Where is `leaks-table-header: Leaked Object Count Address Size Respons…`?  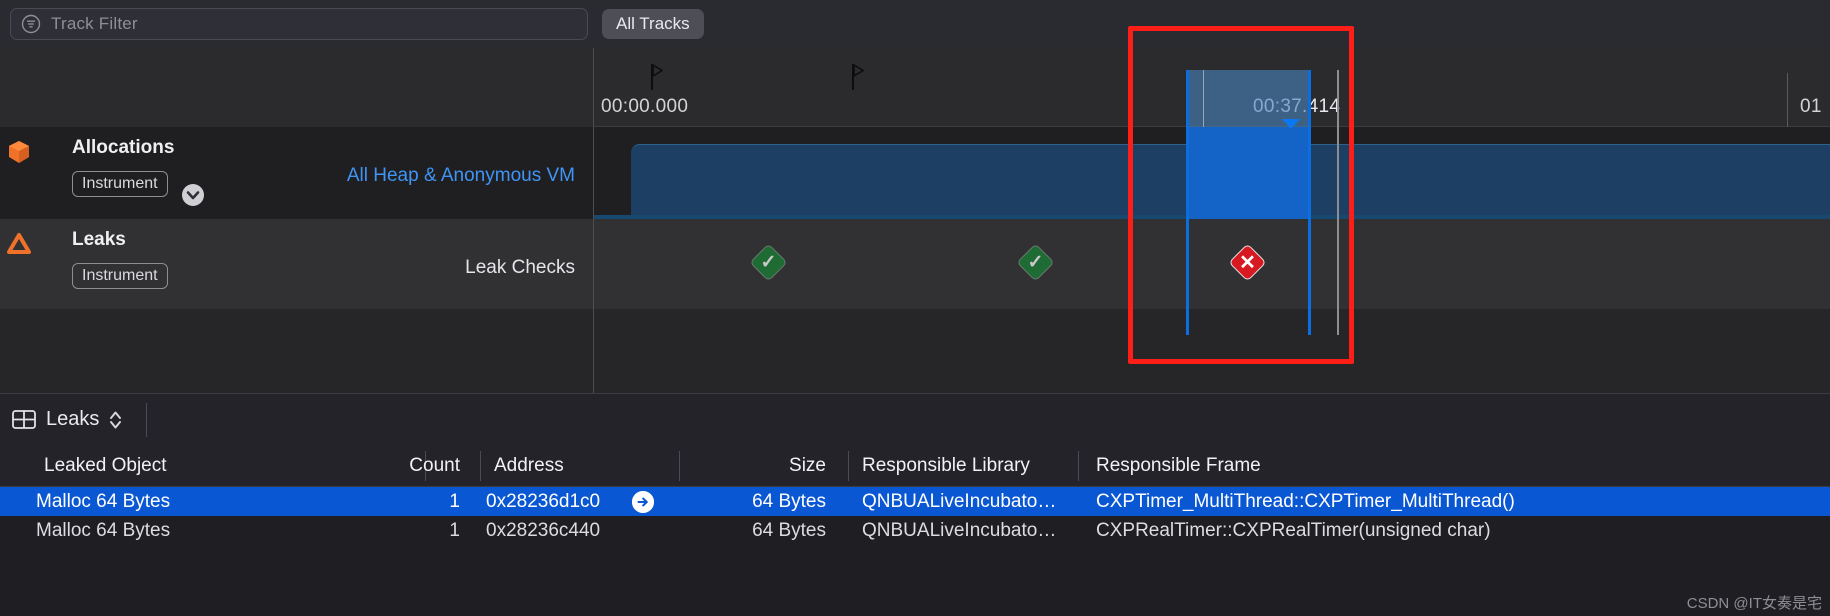 leaks-table-header: Leaked Object Count Address Size Respons… is located at coordinates (915, 466).